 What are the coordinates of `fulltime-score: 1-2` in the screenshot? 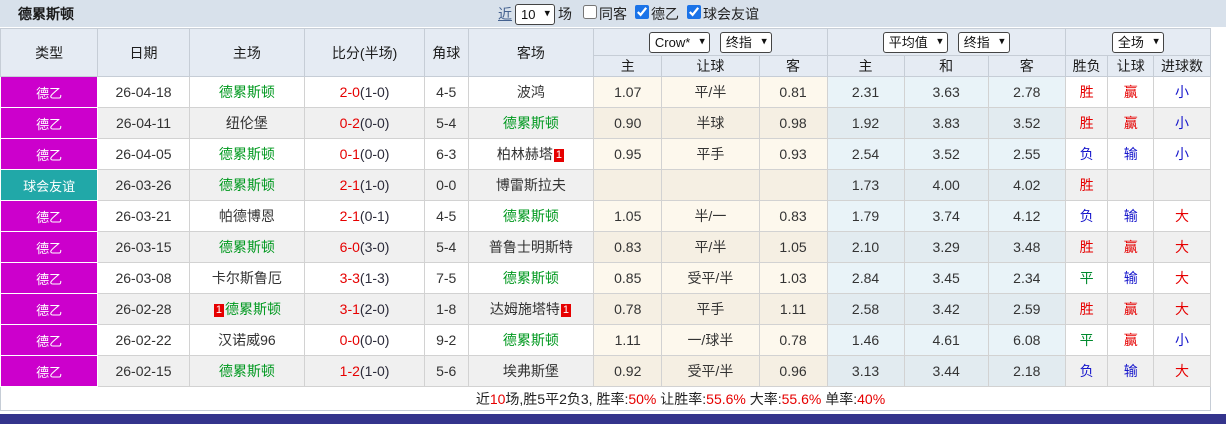 It's located at (349, 371).